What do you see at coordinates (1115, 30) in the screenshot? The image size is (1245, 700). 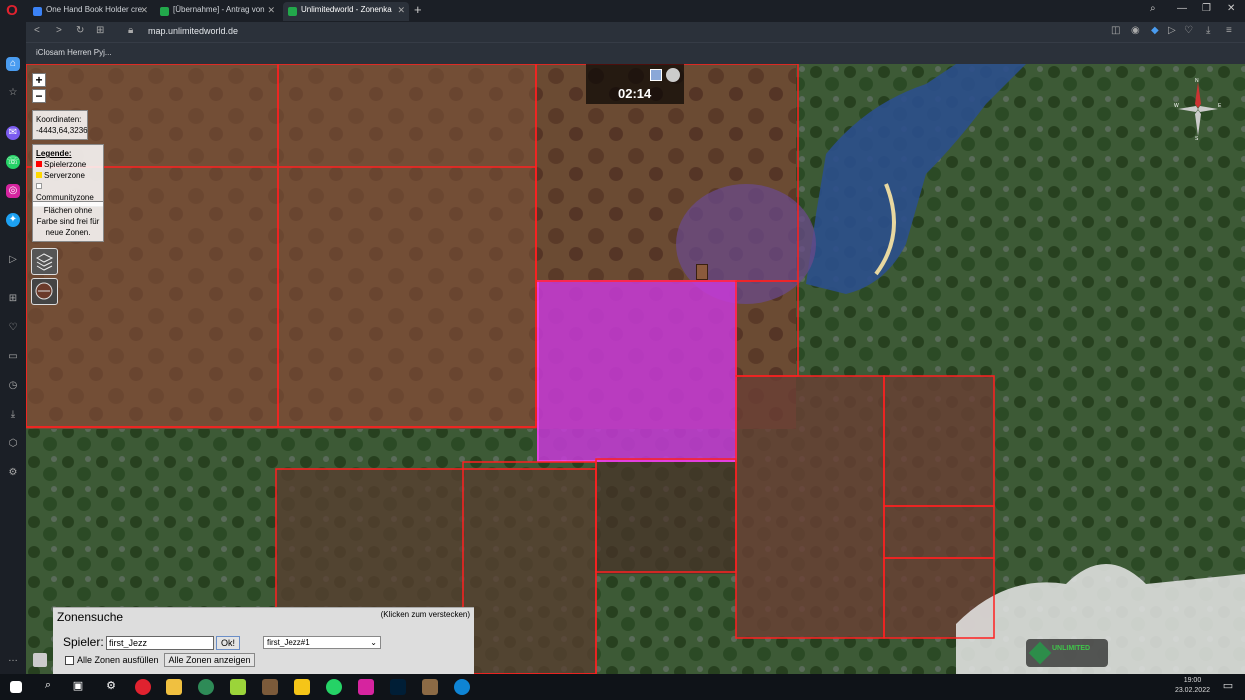 I see `camera-icon: ◫` at bounding box center [1115, 30].